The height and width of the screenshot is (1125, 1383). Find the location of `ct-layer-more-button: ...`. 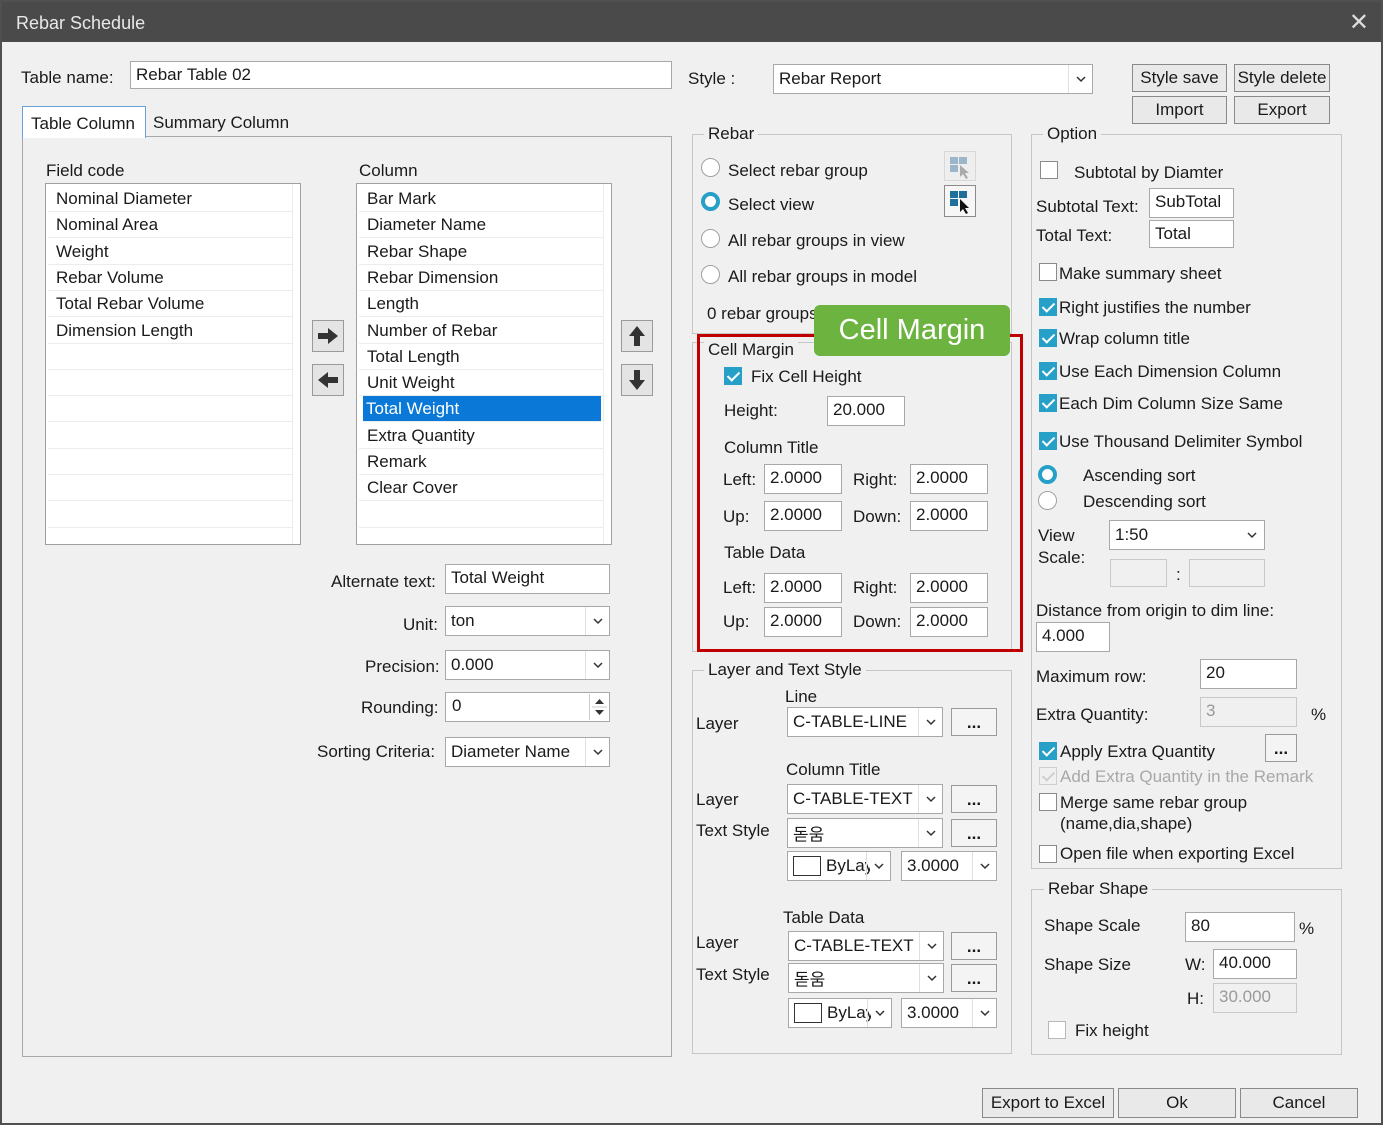

ct-layer-more-button: ... is located at coordinates (974, 799).